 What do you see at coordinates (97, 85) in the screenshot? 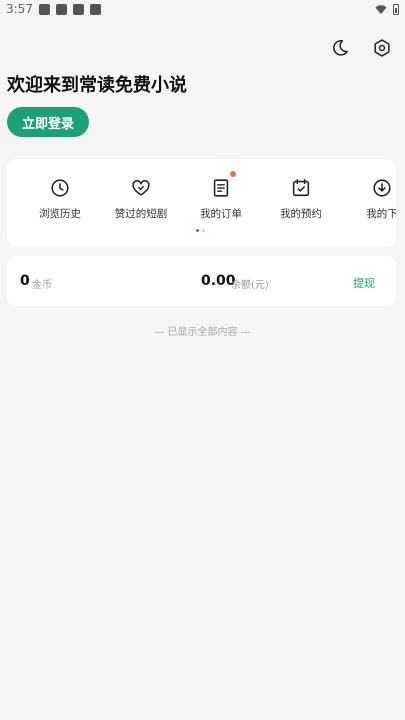
I see `welcome-title: 欢迎来到常读免费小说` at bounding box center [97, 85].